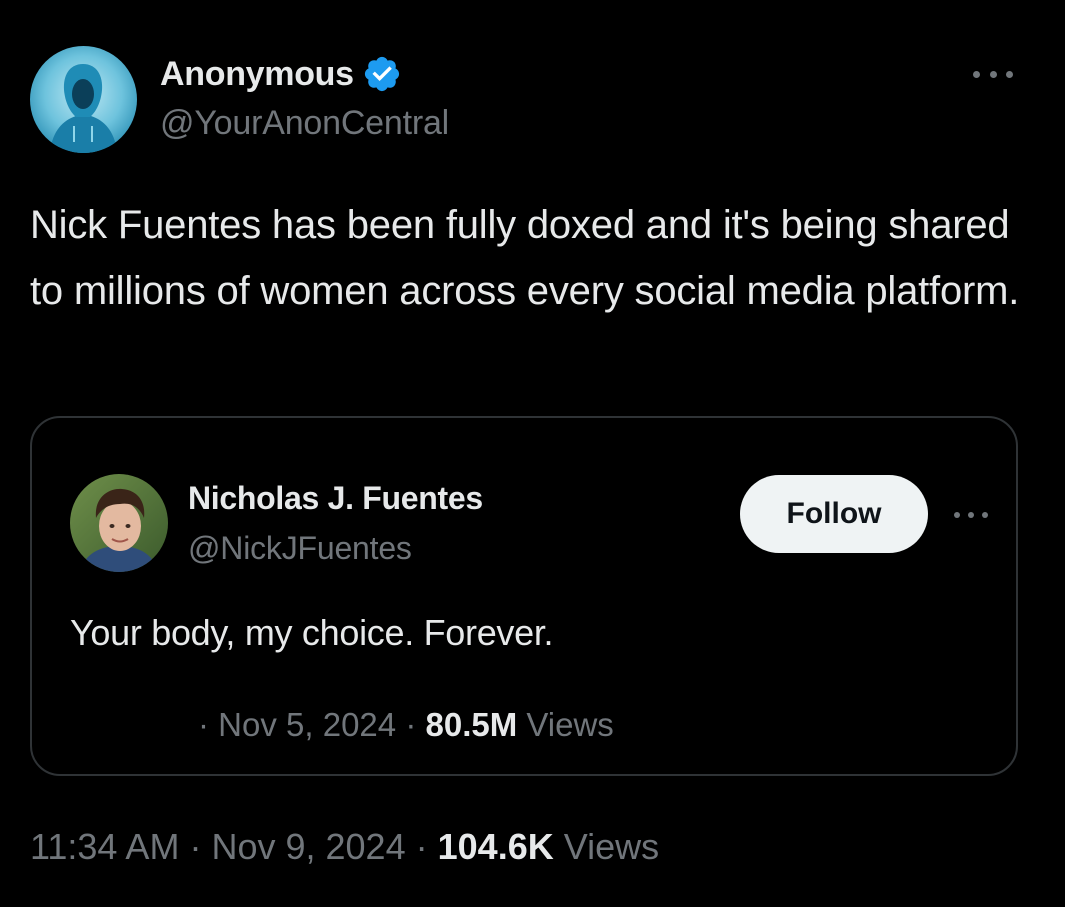 This screenshot has height=907, width=1065. What do you see at coordinates (312, 632) in the screenshot?
I see `quote-text: Your body, my choice. Forever.` at bounding box center [312, 632].